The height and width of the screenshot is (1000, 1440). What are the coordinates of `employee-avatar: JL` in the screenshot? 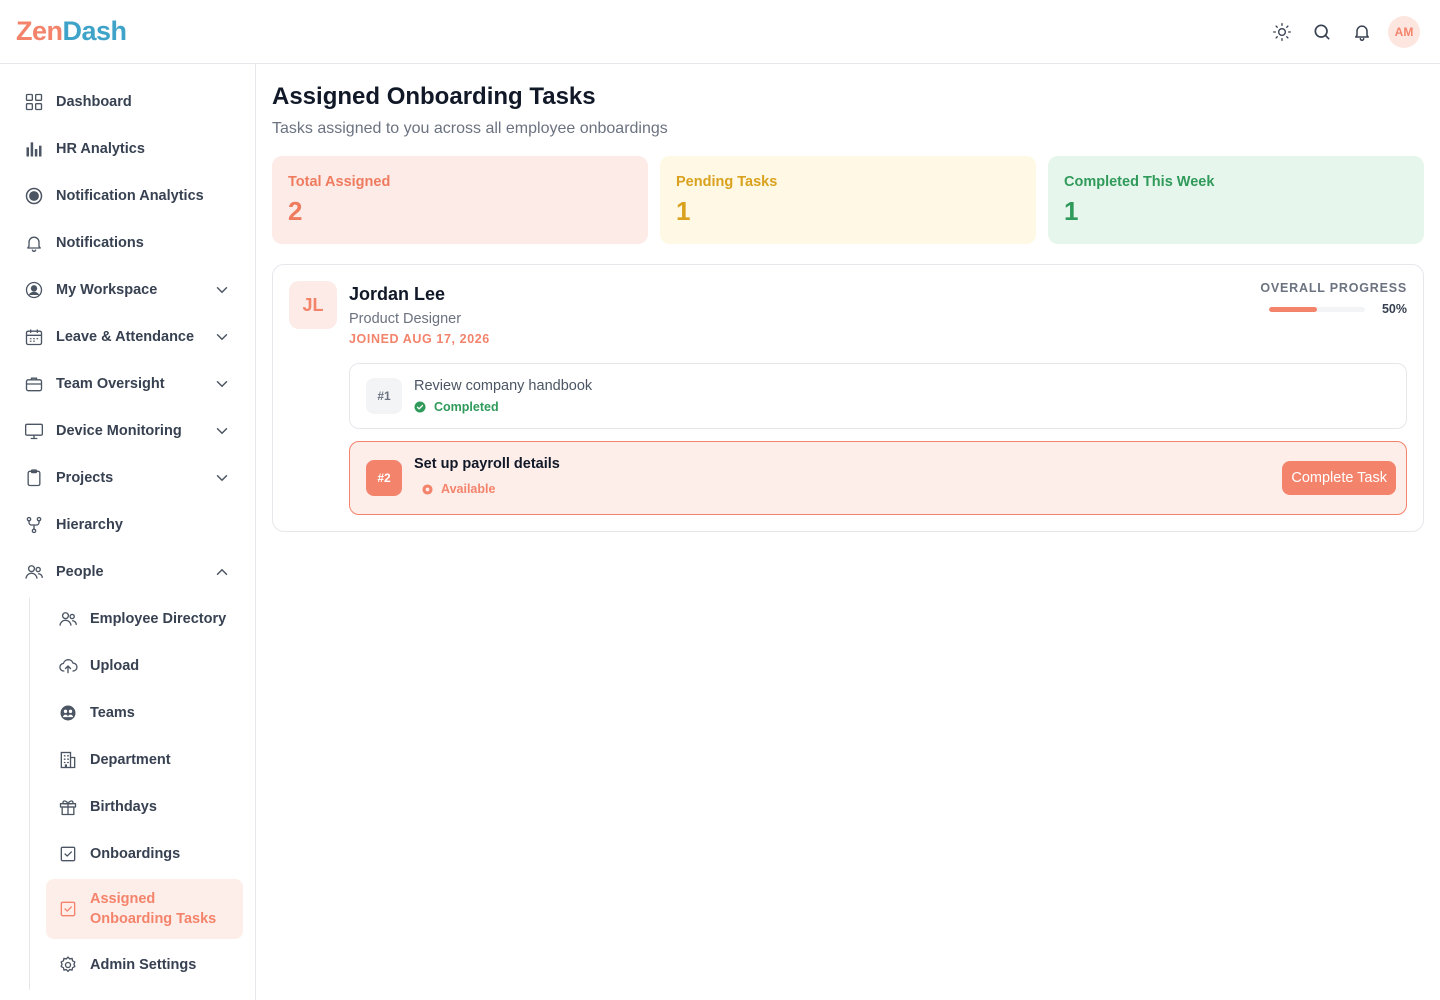 It's located at (313, 305).